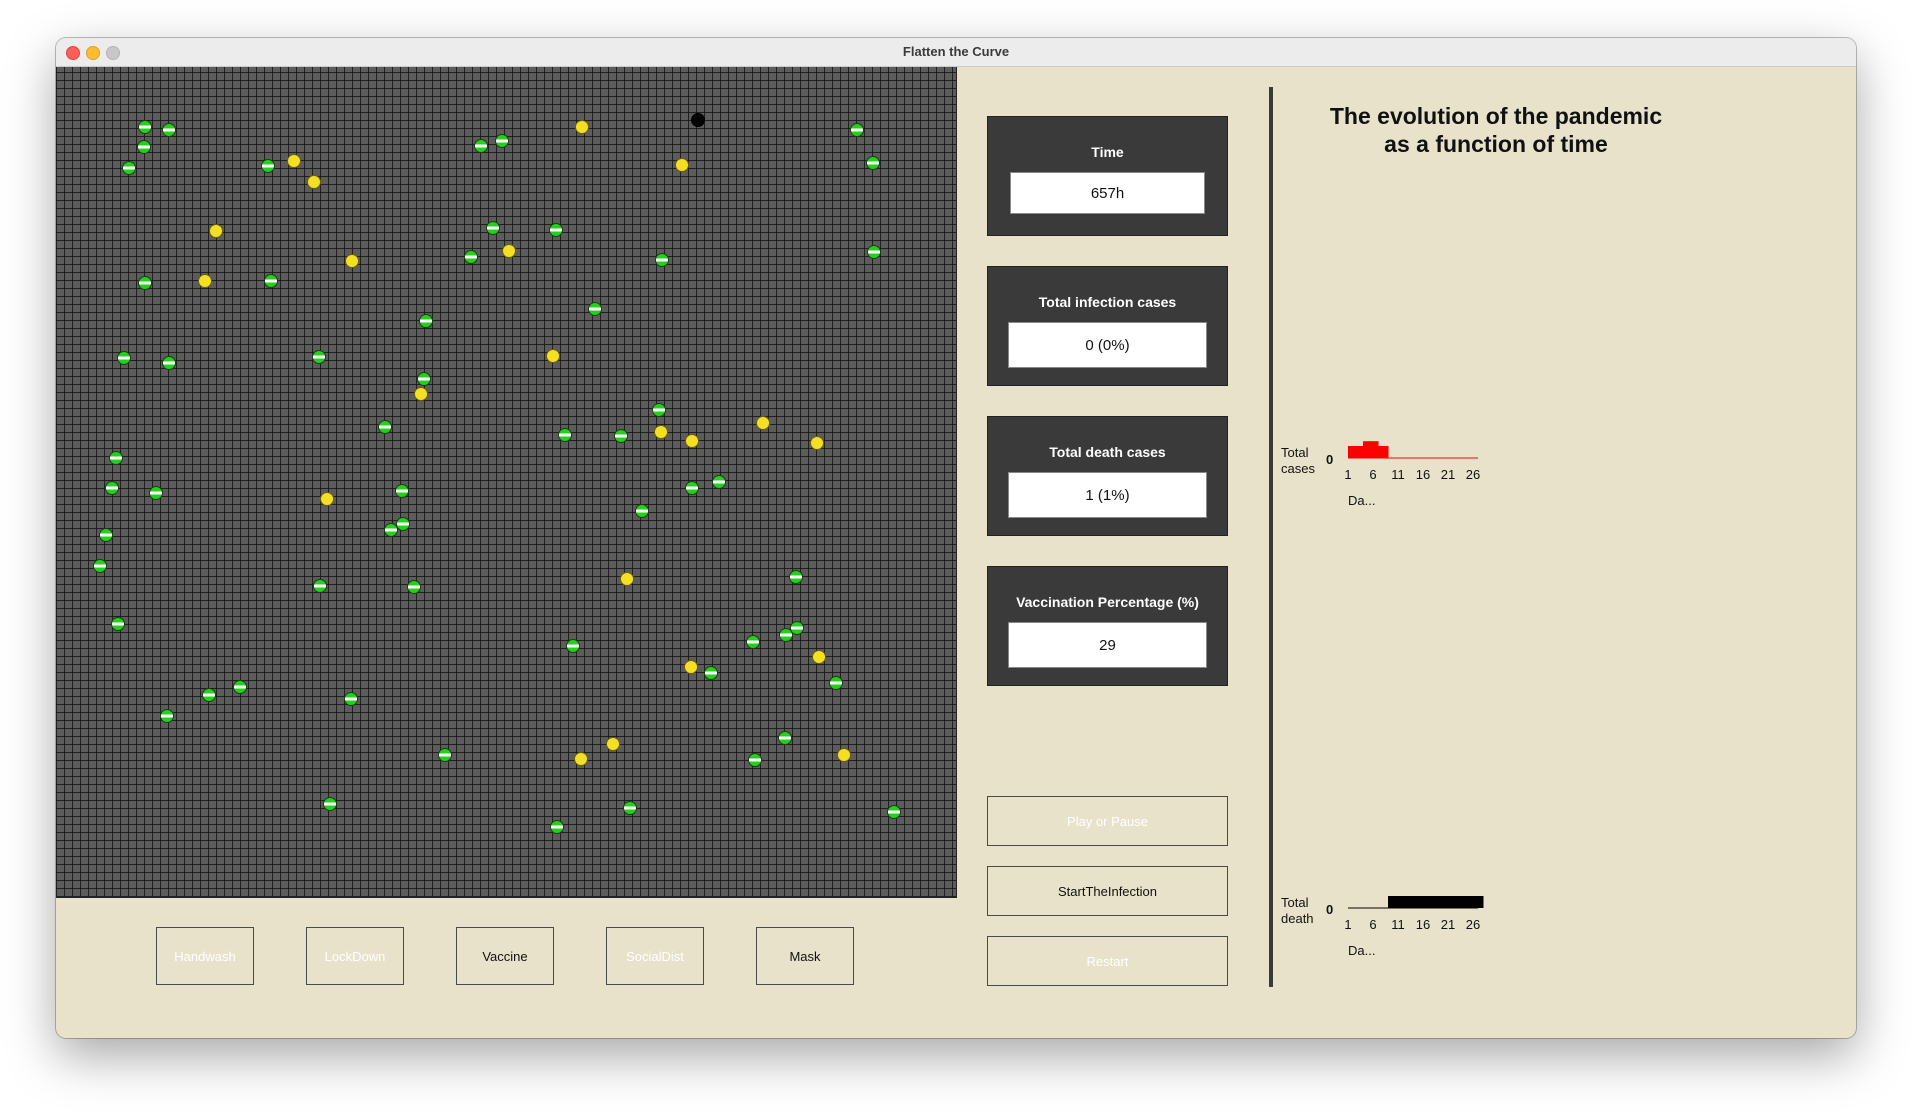 The image size is (1912, 1112). What do you see at coordinates (956, 51) in the screenshot?
I see `window-title: Flatten the Curve` at bounding box center [956, 51].